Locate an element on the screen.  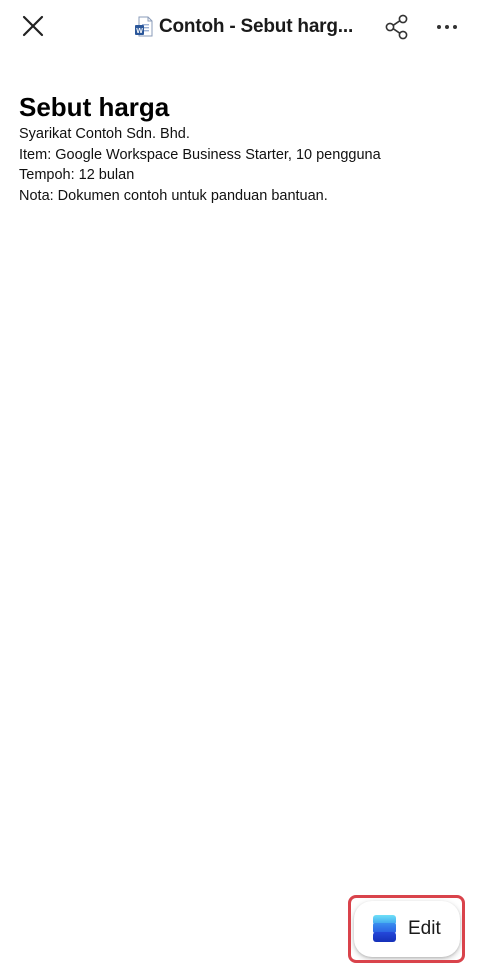
close-icon is located at coordinates (33, 26).